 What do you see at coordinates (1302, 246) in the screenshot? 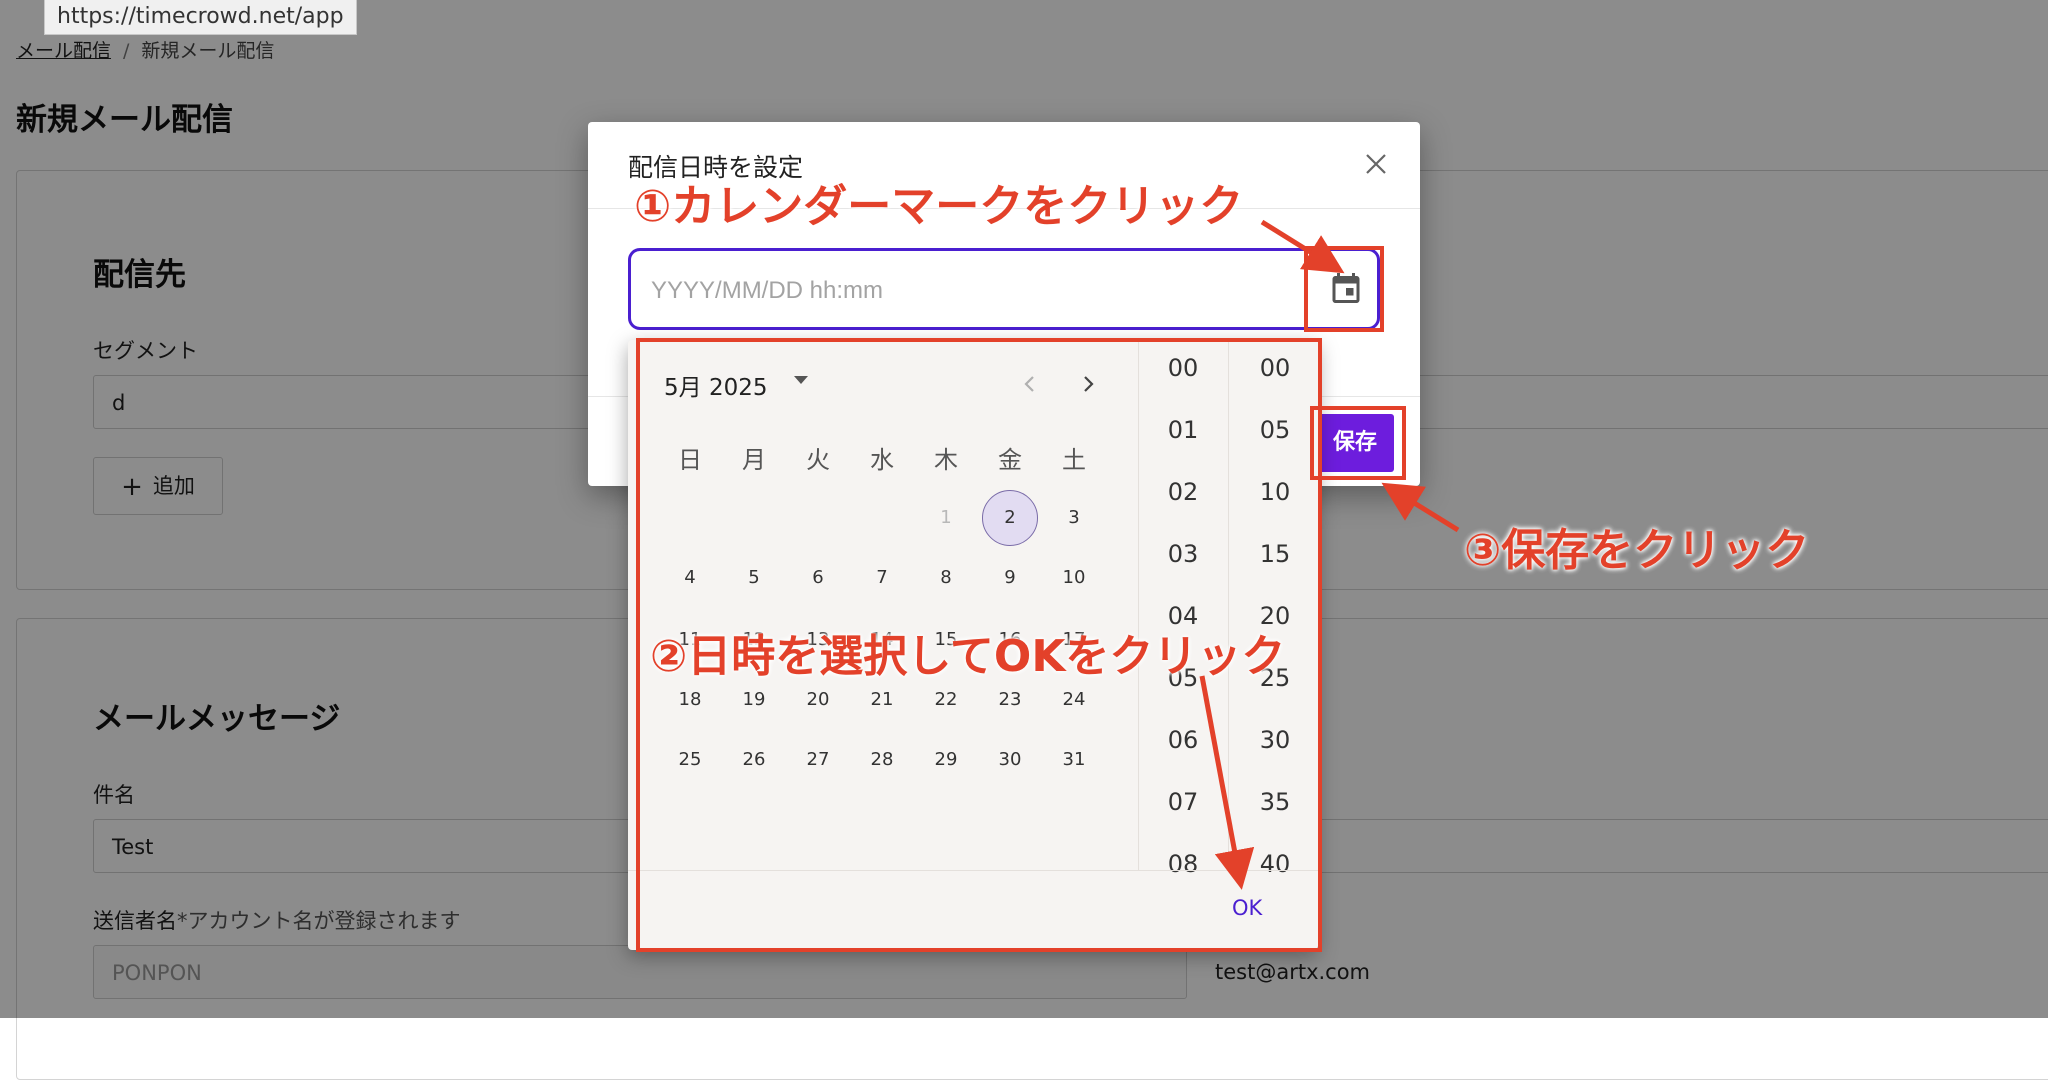
I see `arrow-to-calendar` at bounding box center [1302, 246].